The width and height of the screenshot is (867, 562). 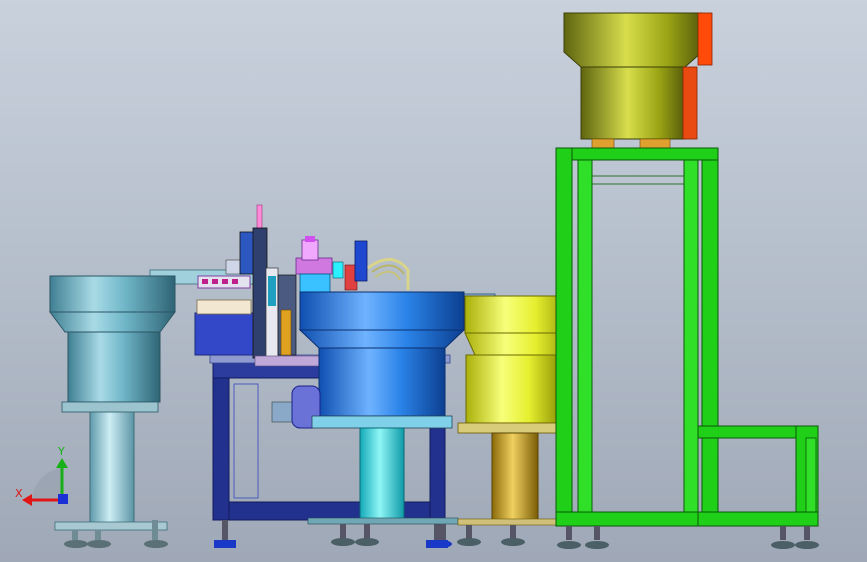 I want to click on left-feeder-drive, so click(x=114, y=367).